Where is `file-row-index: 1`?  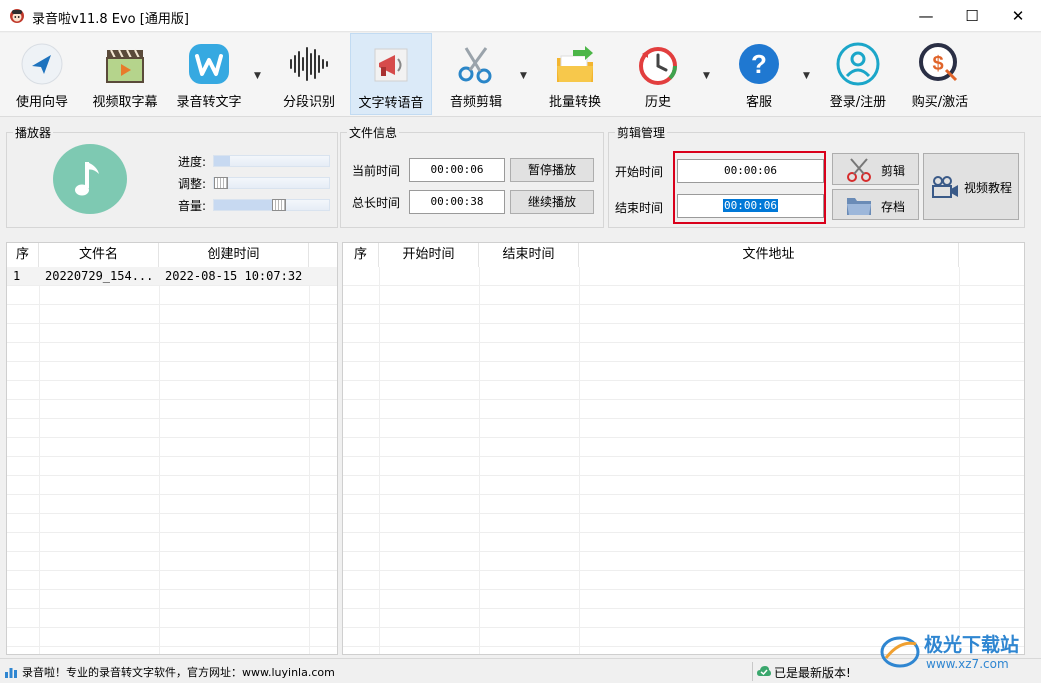
file-row-index: 1 is located at coordinates (17, 276).